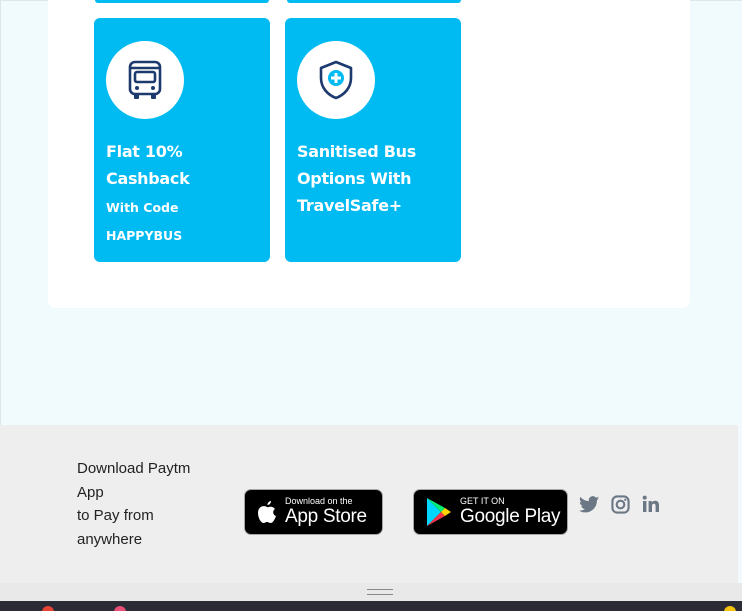 Image resolution: width=742 pixels, height=611 pixels. I want to click on offer-card-travelsafe: Sanitised Bus Options With TravelSafe+, so click(373, 140).